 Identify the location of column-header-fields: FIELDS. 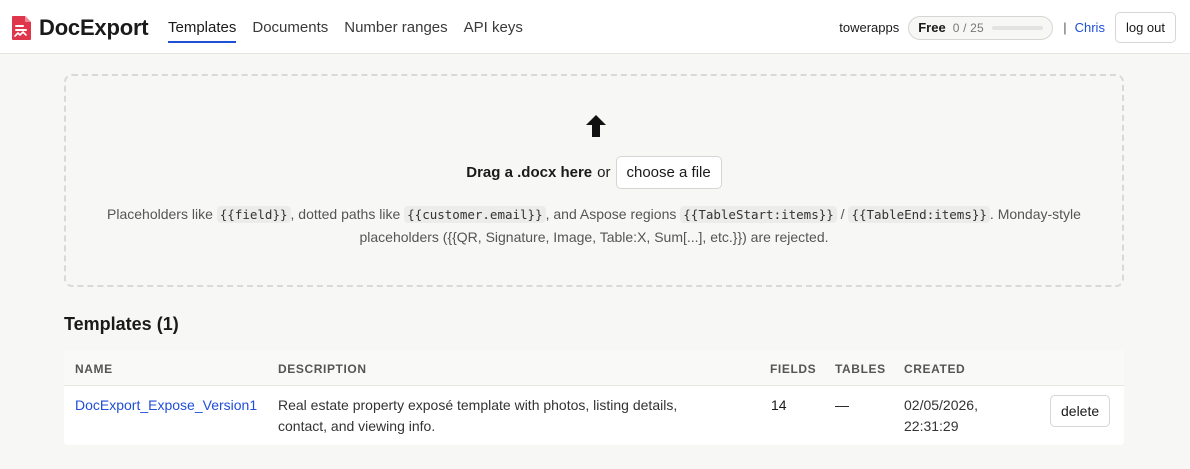
(793, 369).